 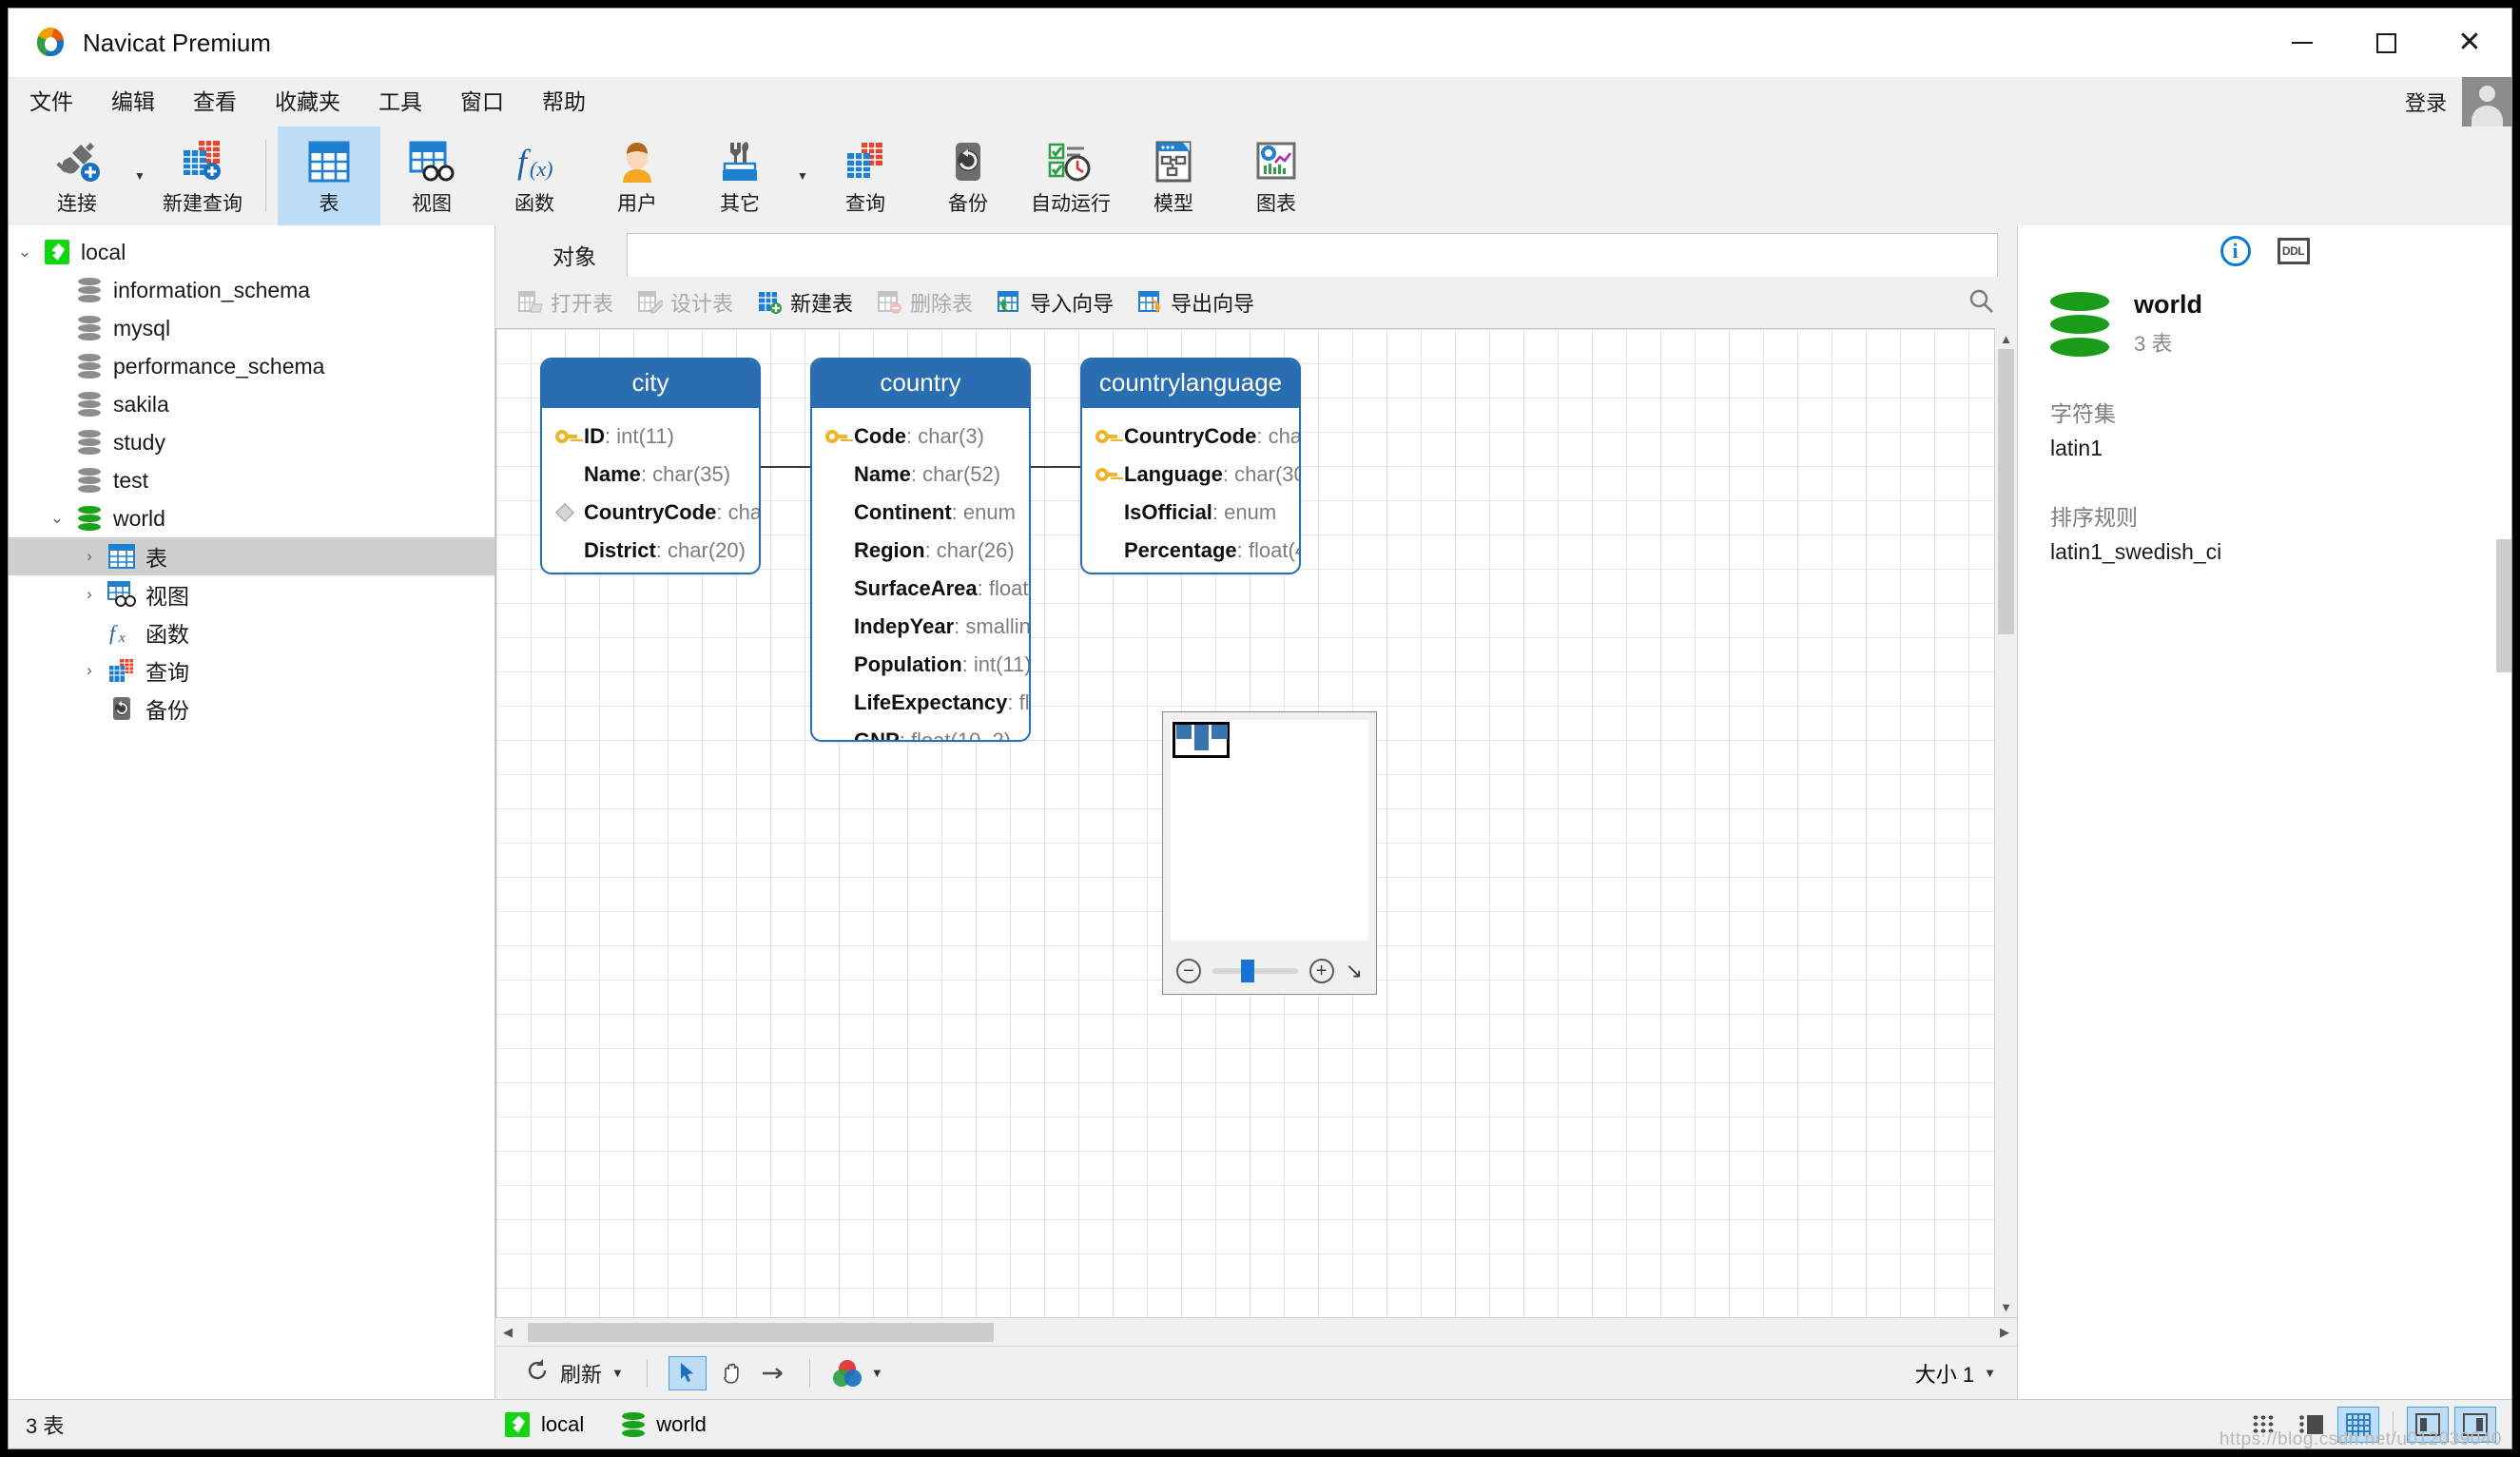 What do you see at coordinates (545, 1424) in the screenshot?
I see `status-connection-local: local` at bounding box center [545, 1424].